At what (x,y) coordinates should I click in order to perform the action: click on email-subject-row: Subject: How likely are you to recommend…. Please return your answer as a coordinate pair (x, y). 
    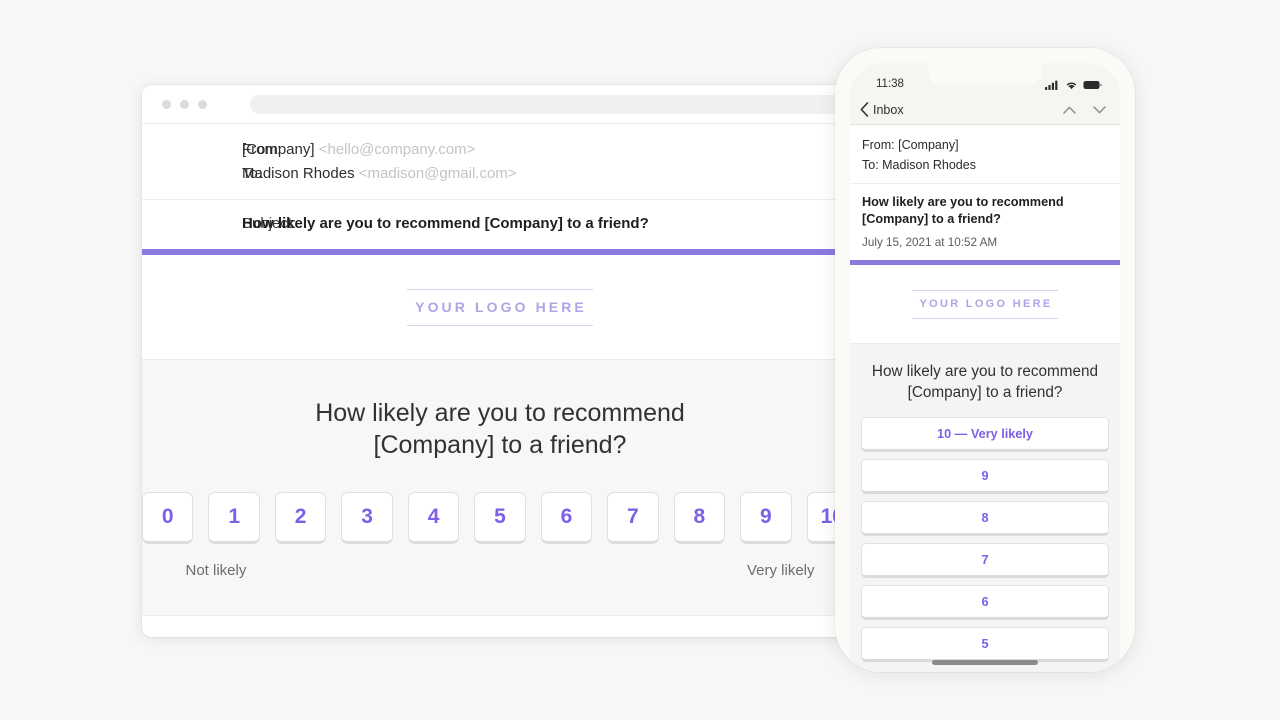
    Looking at the image, I should click on (500, 224).